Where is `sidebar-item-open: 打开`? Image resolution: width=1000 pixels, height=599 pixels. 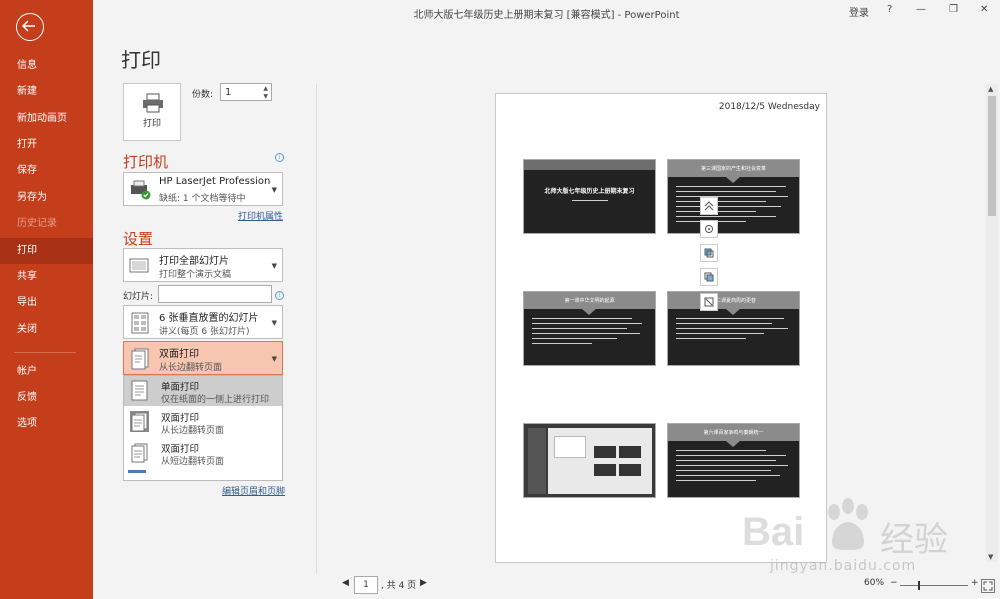 sidebar-item-open: 打开 is located at coordinates (46, 145).